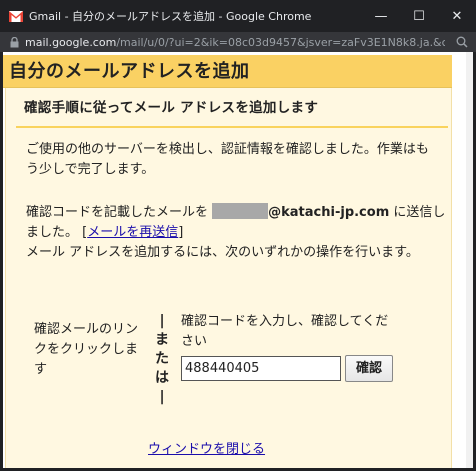 The height and width of the screenshot is (471, 476). I want to click on verification-code-input, so click(261, 368).